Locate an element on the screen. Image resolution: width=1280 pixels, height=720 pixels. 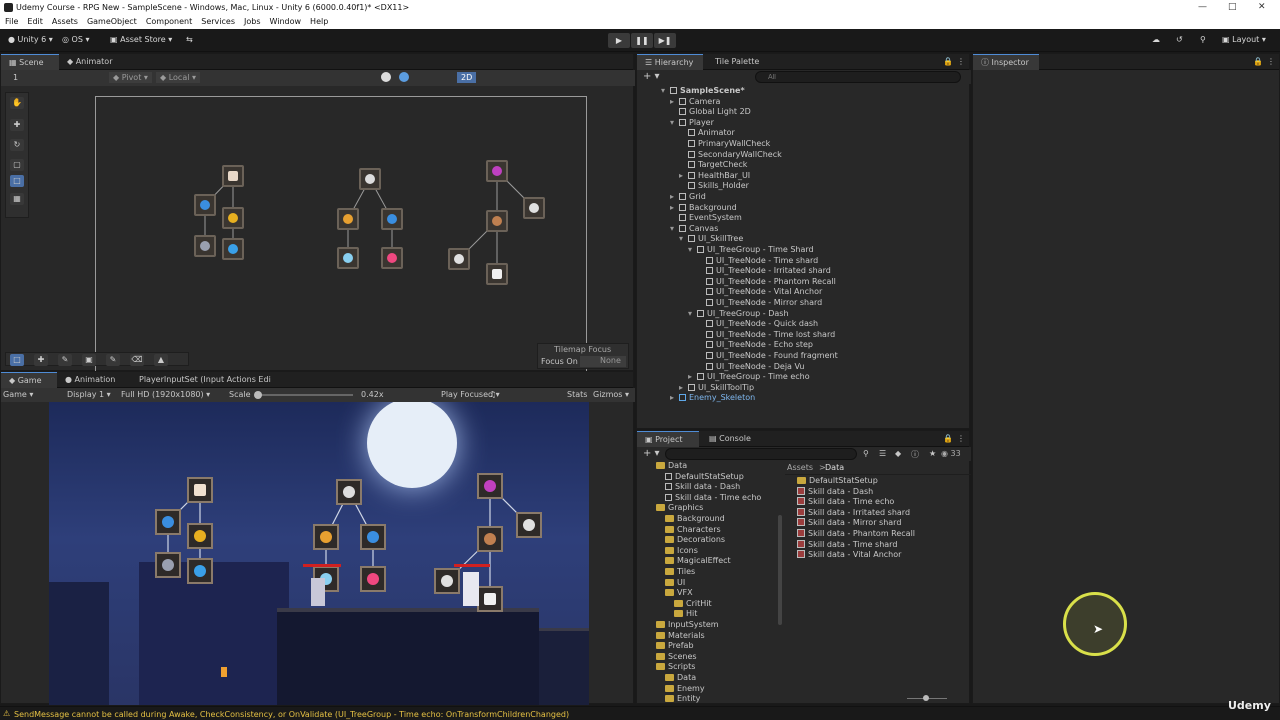
hierarchy-row: ▾ Canvas is located at coordinates (694, 229).